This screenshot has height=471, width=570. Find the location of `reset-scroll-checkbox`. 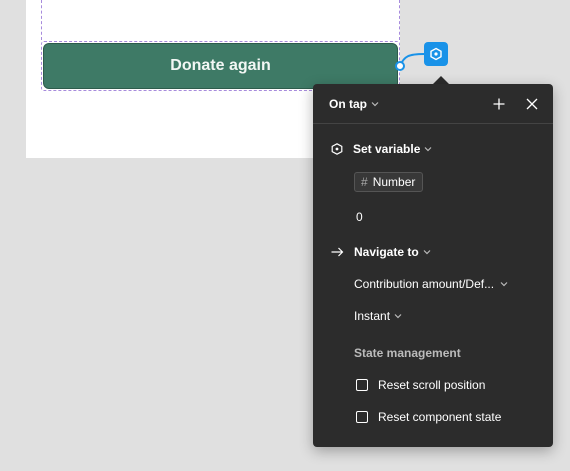

reset-scroll-checkbox is located at coordinates (362, 385).